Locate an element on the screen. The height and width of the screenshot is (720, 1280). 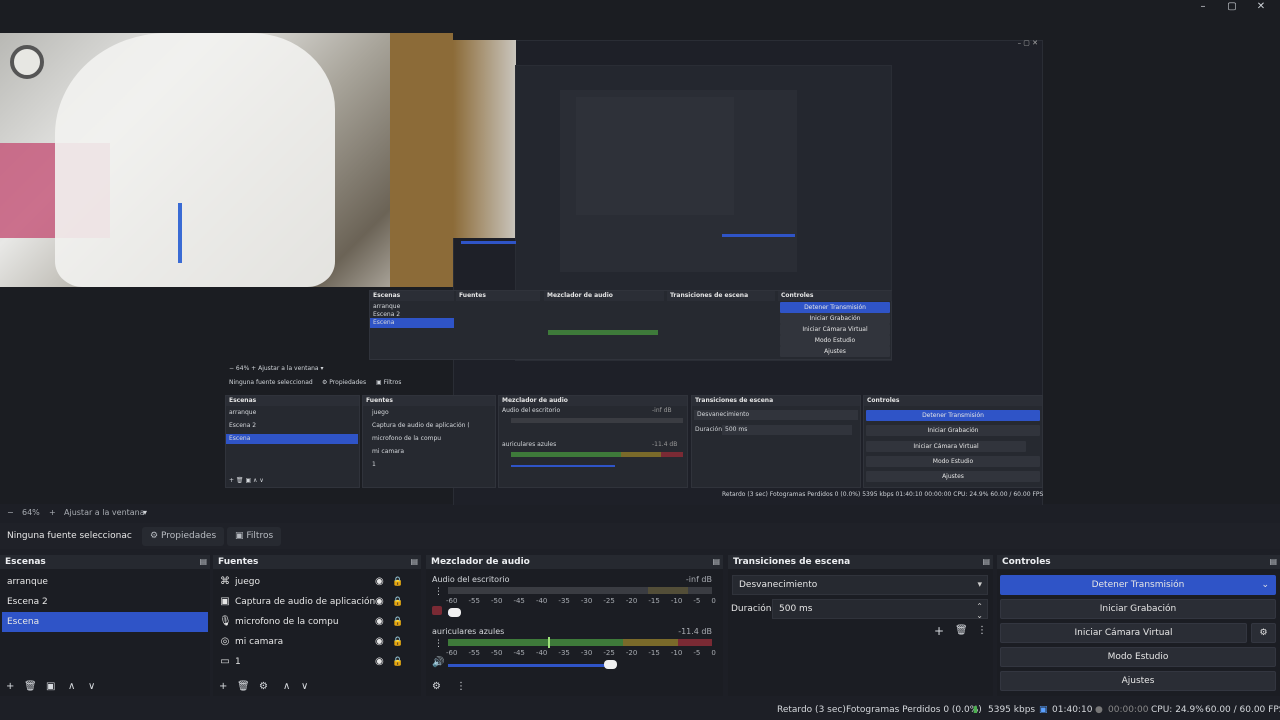
scenes-title: Escenas ▤ is located at coordinates (105, 562).